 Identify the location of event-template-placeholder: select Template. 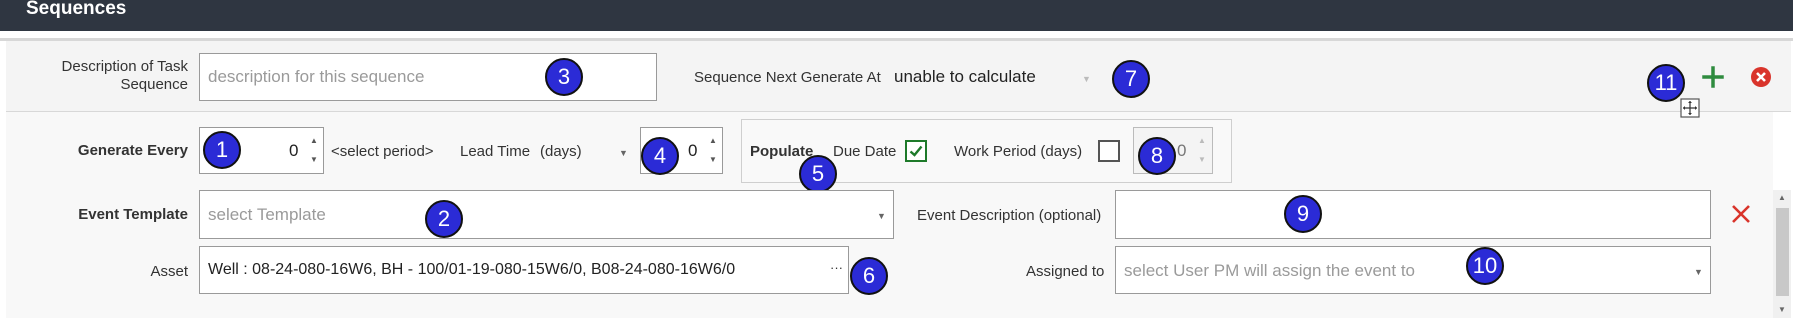
(267, 214).